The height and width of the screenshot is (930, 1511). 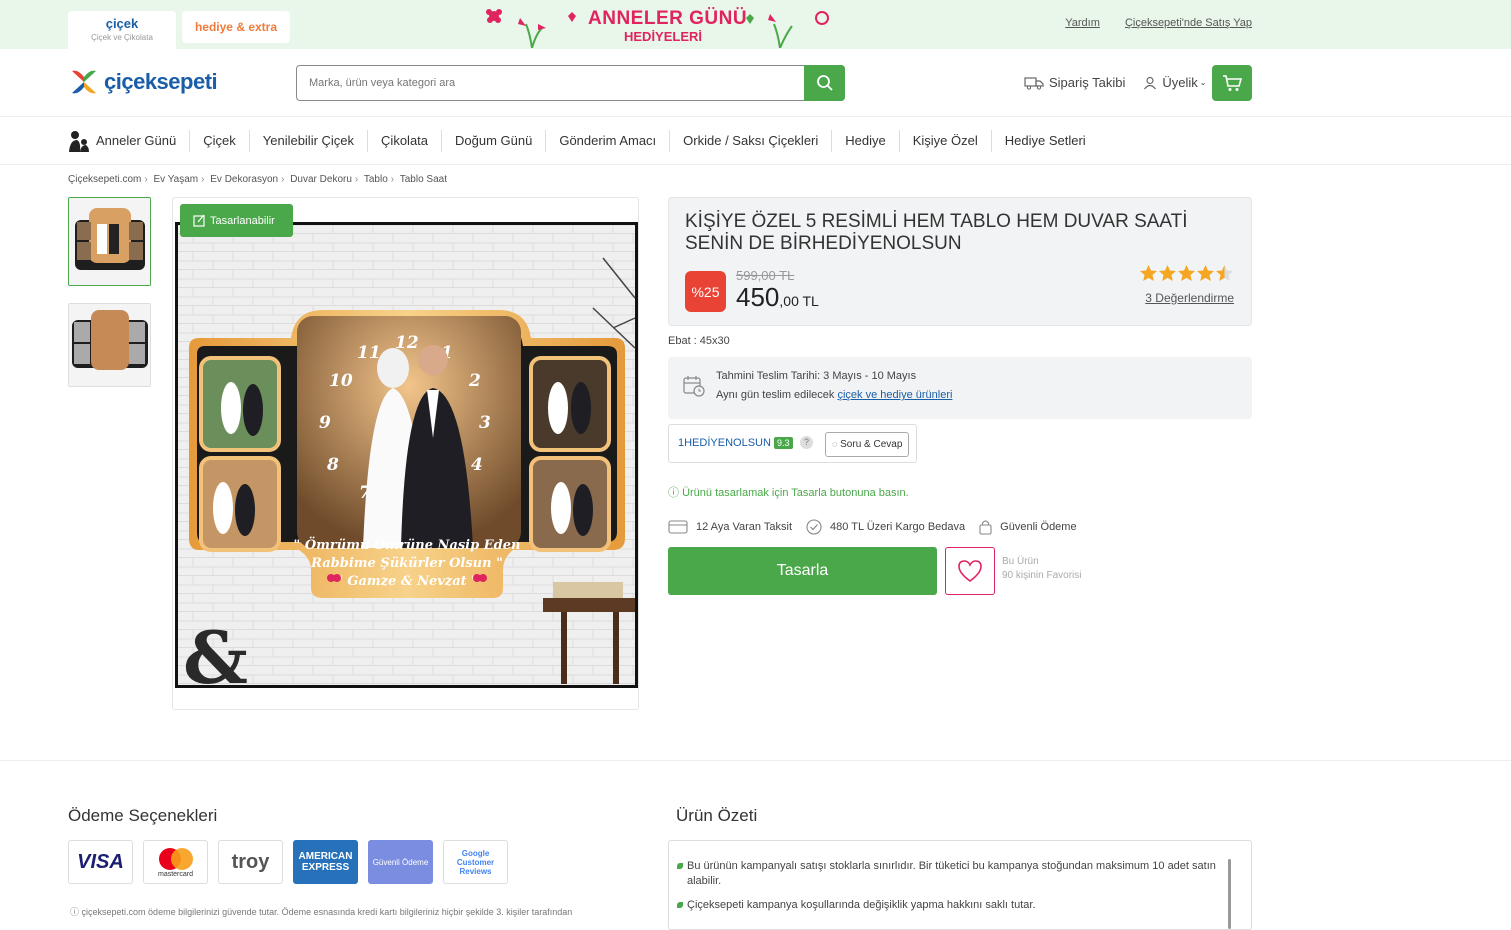 What do you see at coordinates (824, 83) in the screenshot?
I see `search-button` at bounding box center [824, 83].